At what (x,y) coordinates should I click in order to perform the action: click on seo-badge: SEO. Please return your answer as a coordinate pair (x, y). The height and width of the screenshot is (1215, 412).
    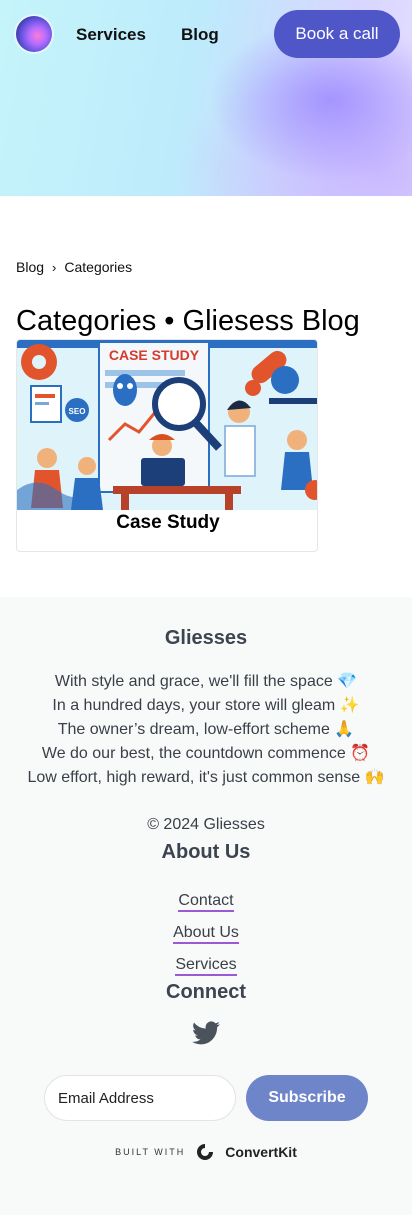
    Looking at the image, I should click on (77, 411).